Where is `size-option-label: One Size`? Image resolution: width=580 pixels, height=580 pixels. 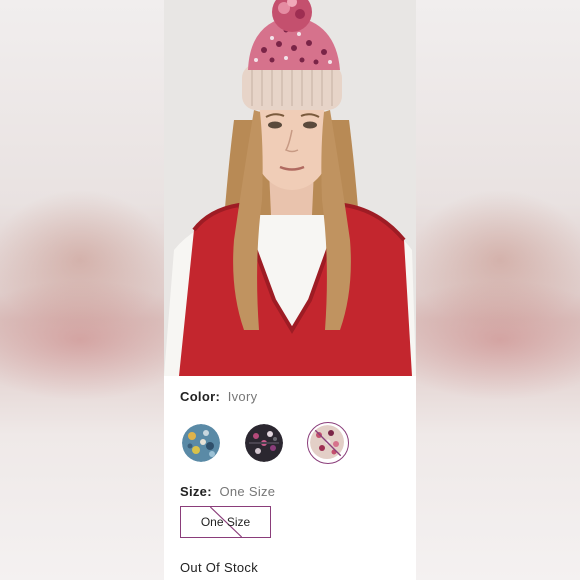
size-option-label: One Size is located at coordinates (225, 522).